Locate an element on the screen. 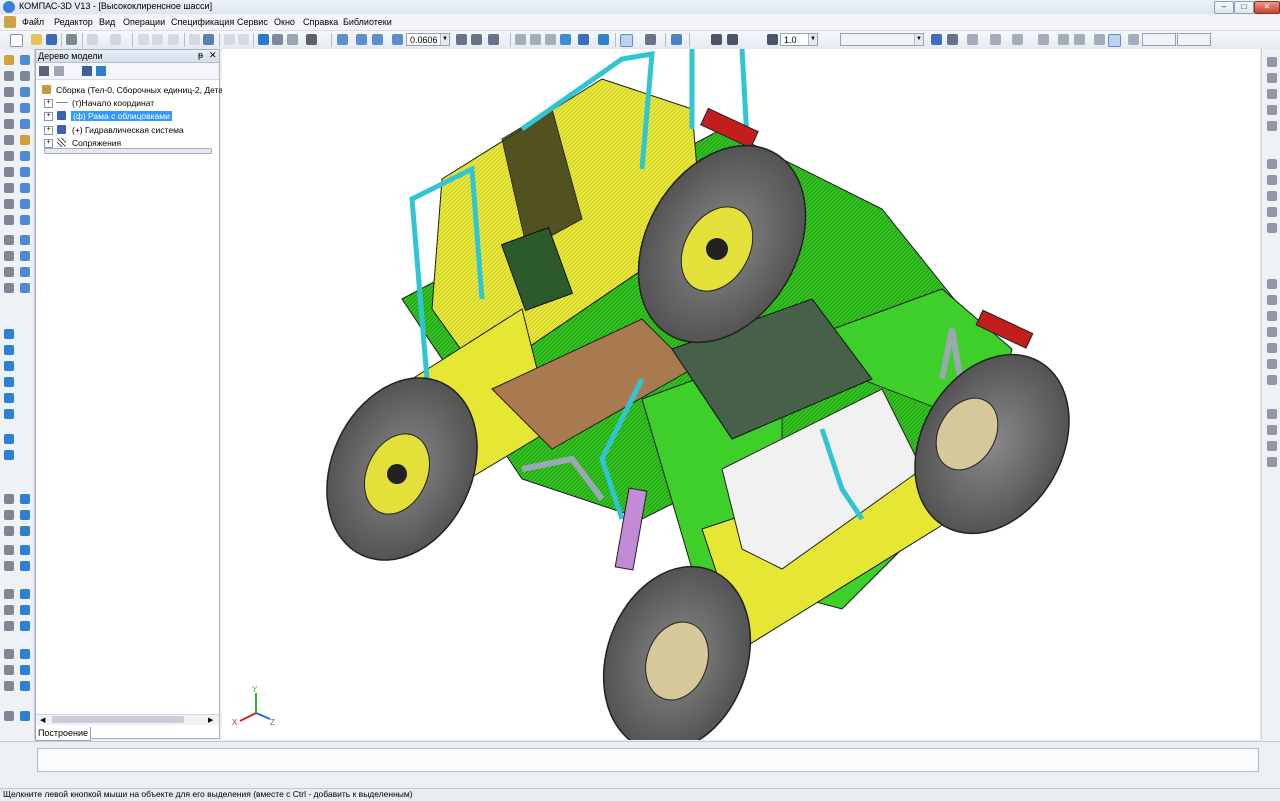 The image size is (1280, 801). axis-icon is located at coordinates (25, 240).